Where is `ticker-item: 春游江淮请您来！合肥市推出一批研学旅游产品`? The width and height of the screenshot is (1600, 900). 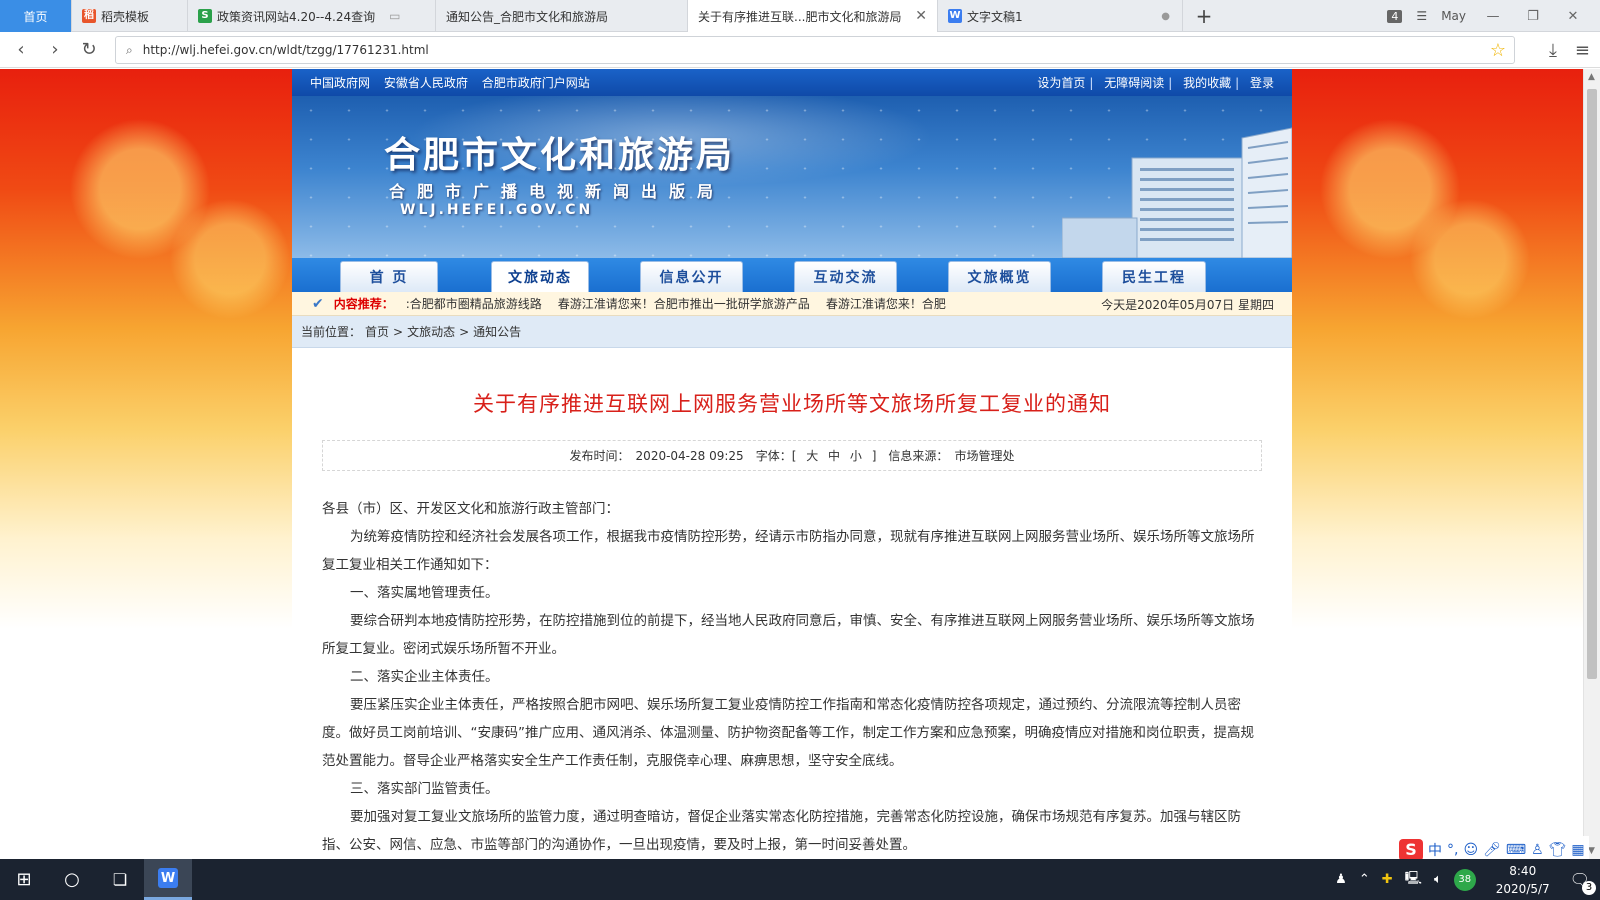 ticker-item: 春游江淮请您来！合肥市推出一批研学旅游产品 is located at coordinates (684, 303).